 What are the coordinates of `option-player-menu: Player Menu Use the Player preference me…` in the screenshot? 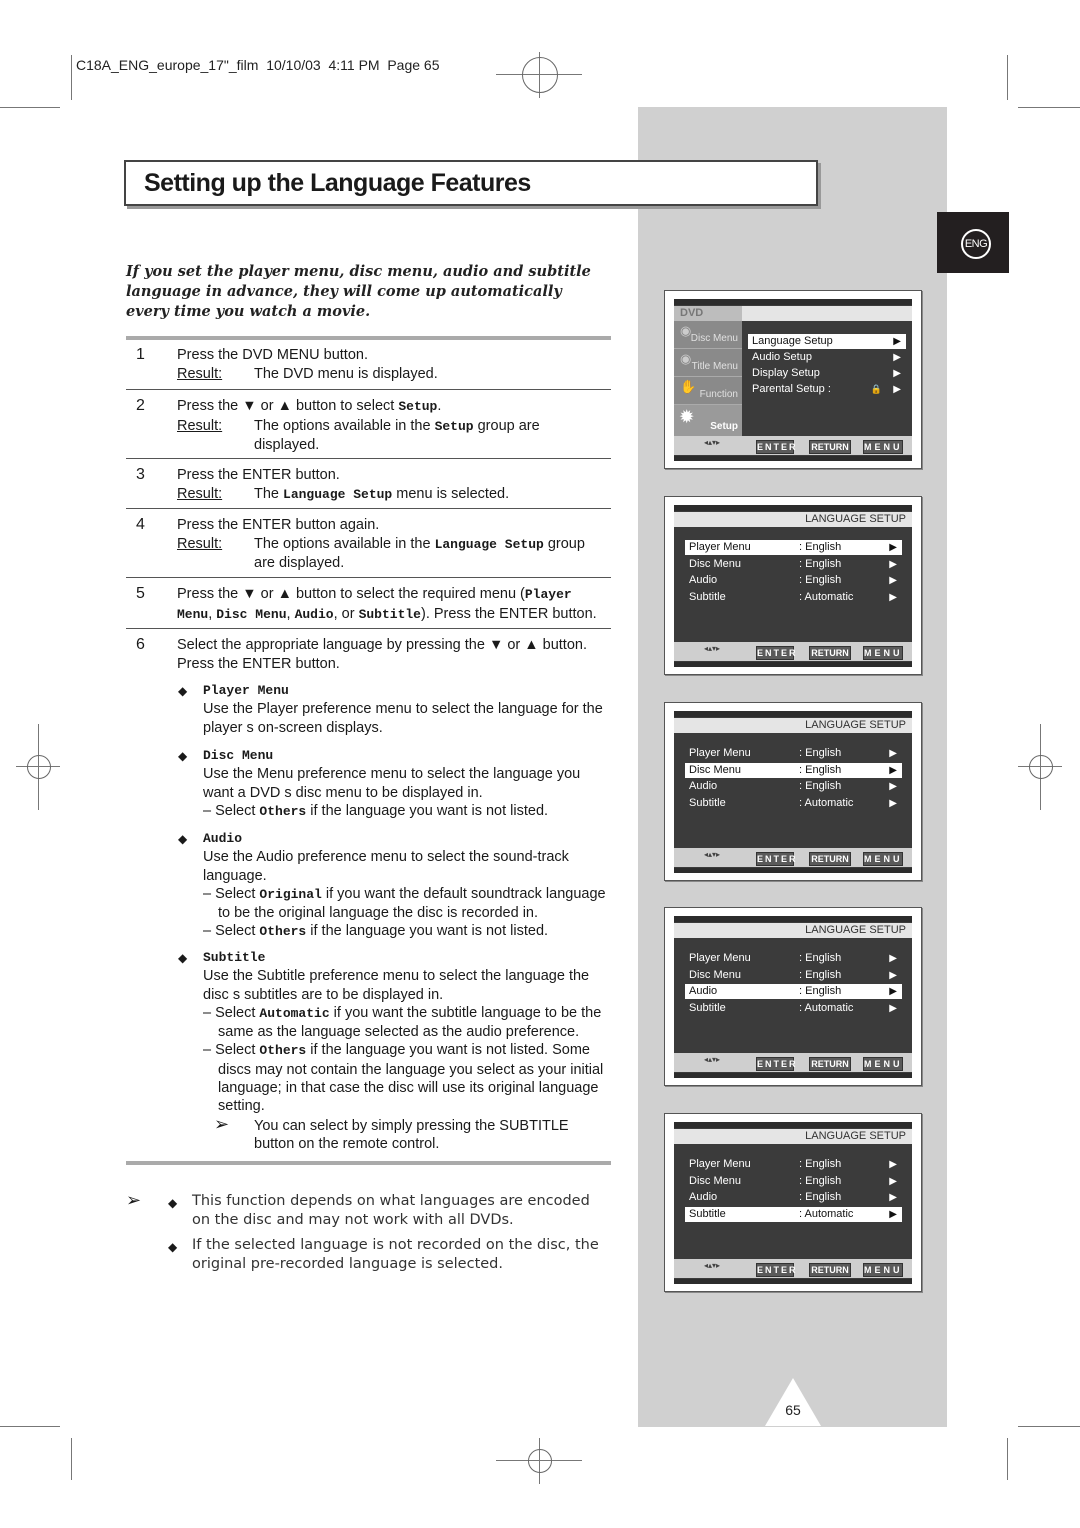 It's located at (408, 709).